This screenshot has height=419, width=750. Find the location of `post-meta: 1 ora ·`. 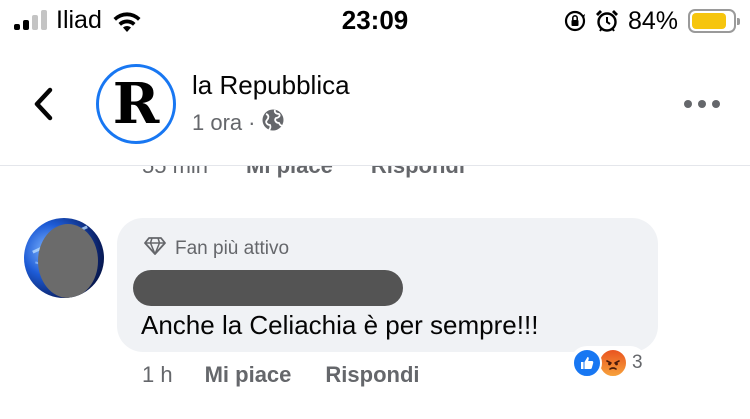

post-meta: 1 ora · is located at coordinates (238, 123).